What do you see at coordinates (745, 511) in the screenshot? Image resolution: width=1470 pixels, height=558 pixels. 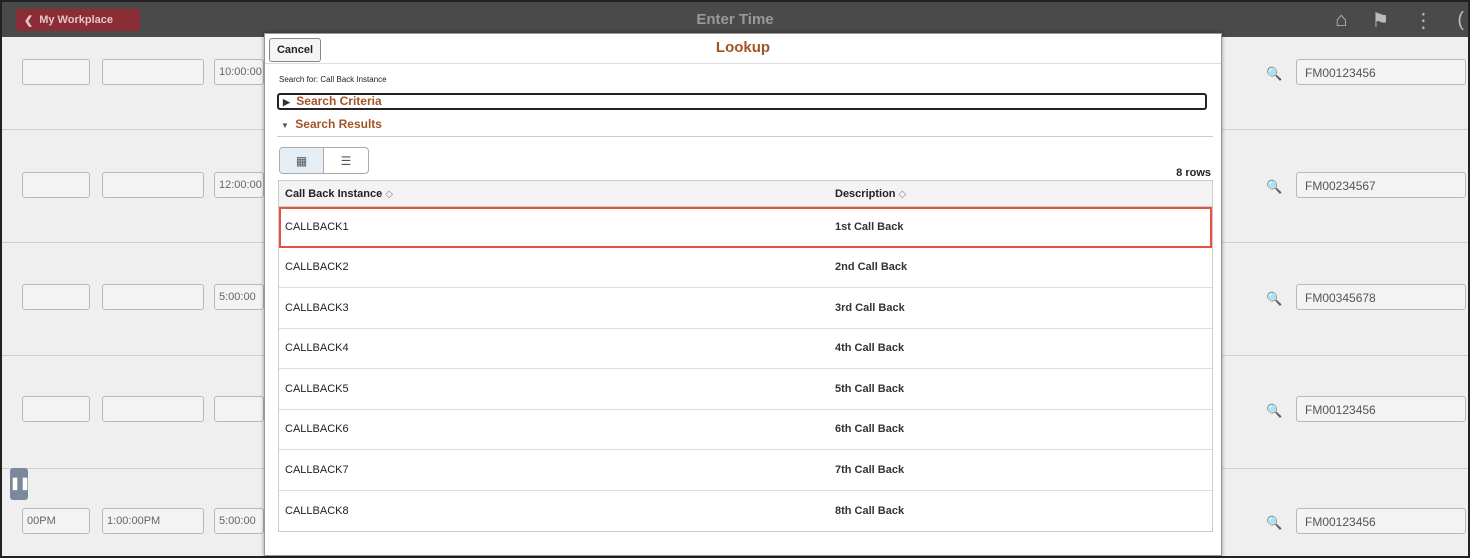 I see `table-row: CALLBACK8 8th Call Back` at bounding box center [745, 511].